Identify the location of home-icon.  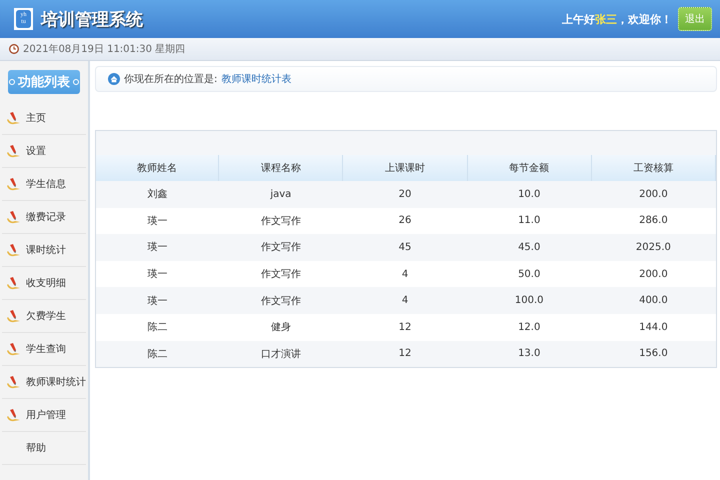
(114, 79).